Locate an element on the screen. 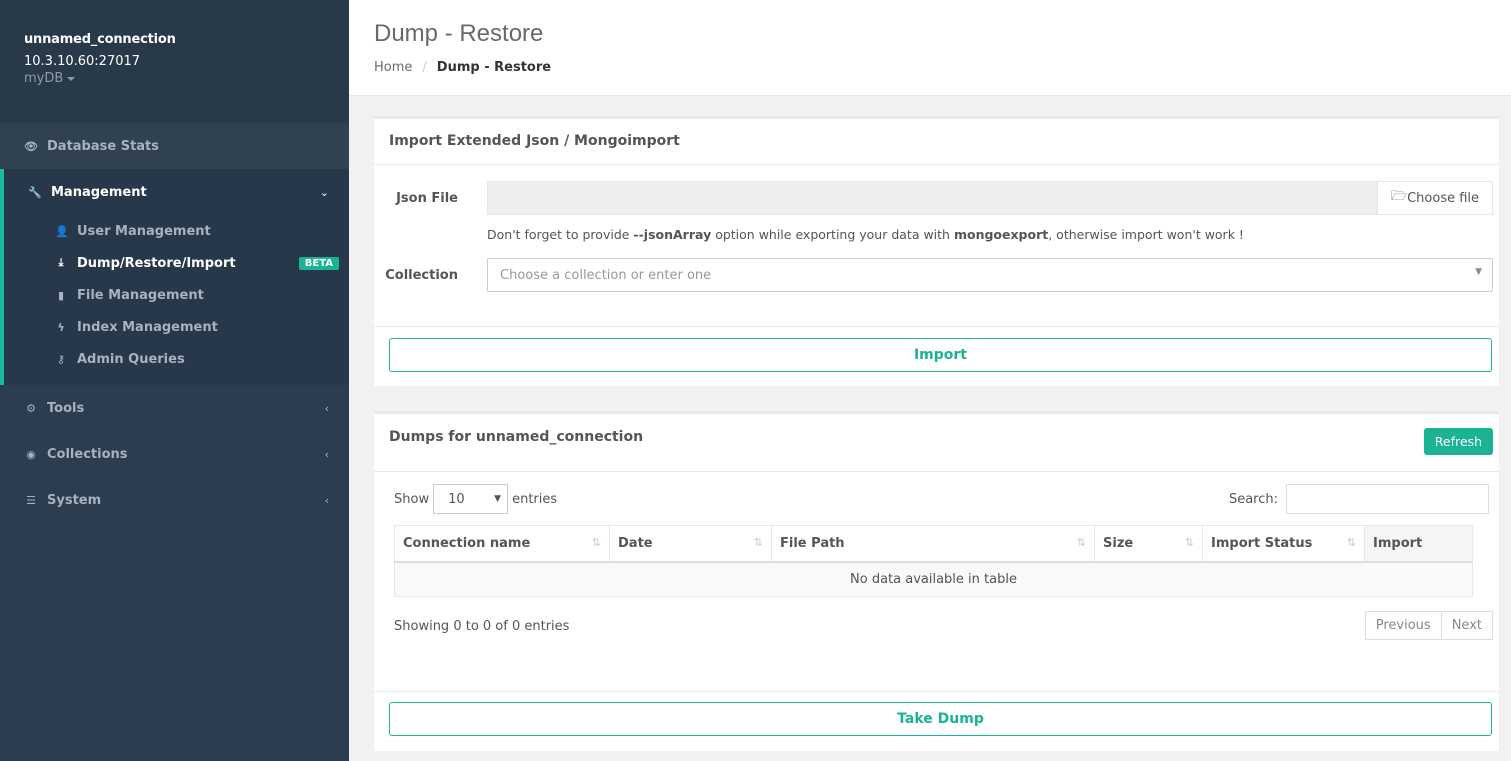 This screenshot has width=1511, height=761. pagination: Previous Next is located at coordinates (1428, 625).